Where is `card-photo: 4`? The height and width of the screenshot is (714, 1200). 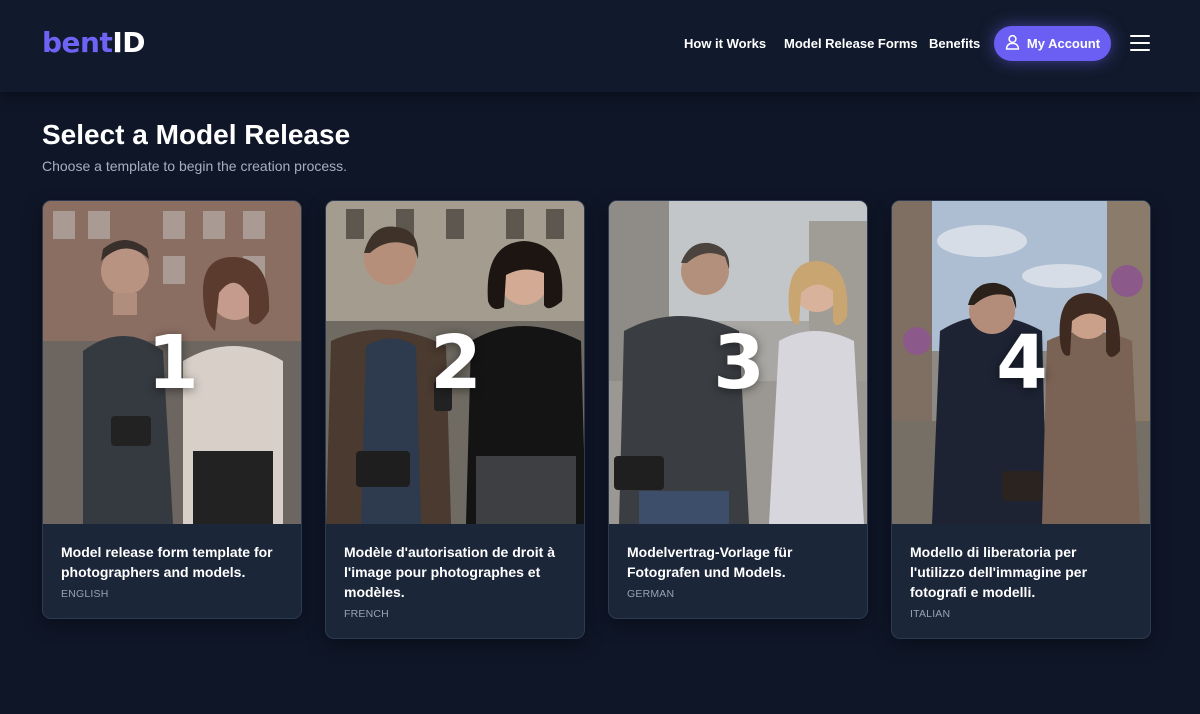
card-photo: 4 is located at coordinates (1021, 362).